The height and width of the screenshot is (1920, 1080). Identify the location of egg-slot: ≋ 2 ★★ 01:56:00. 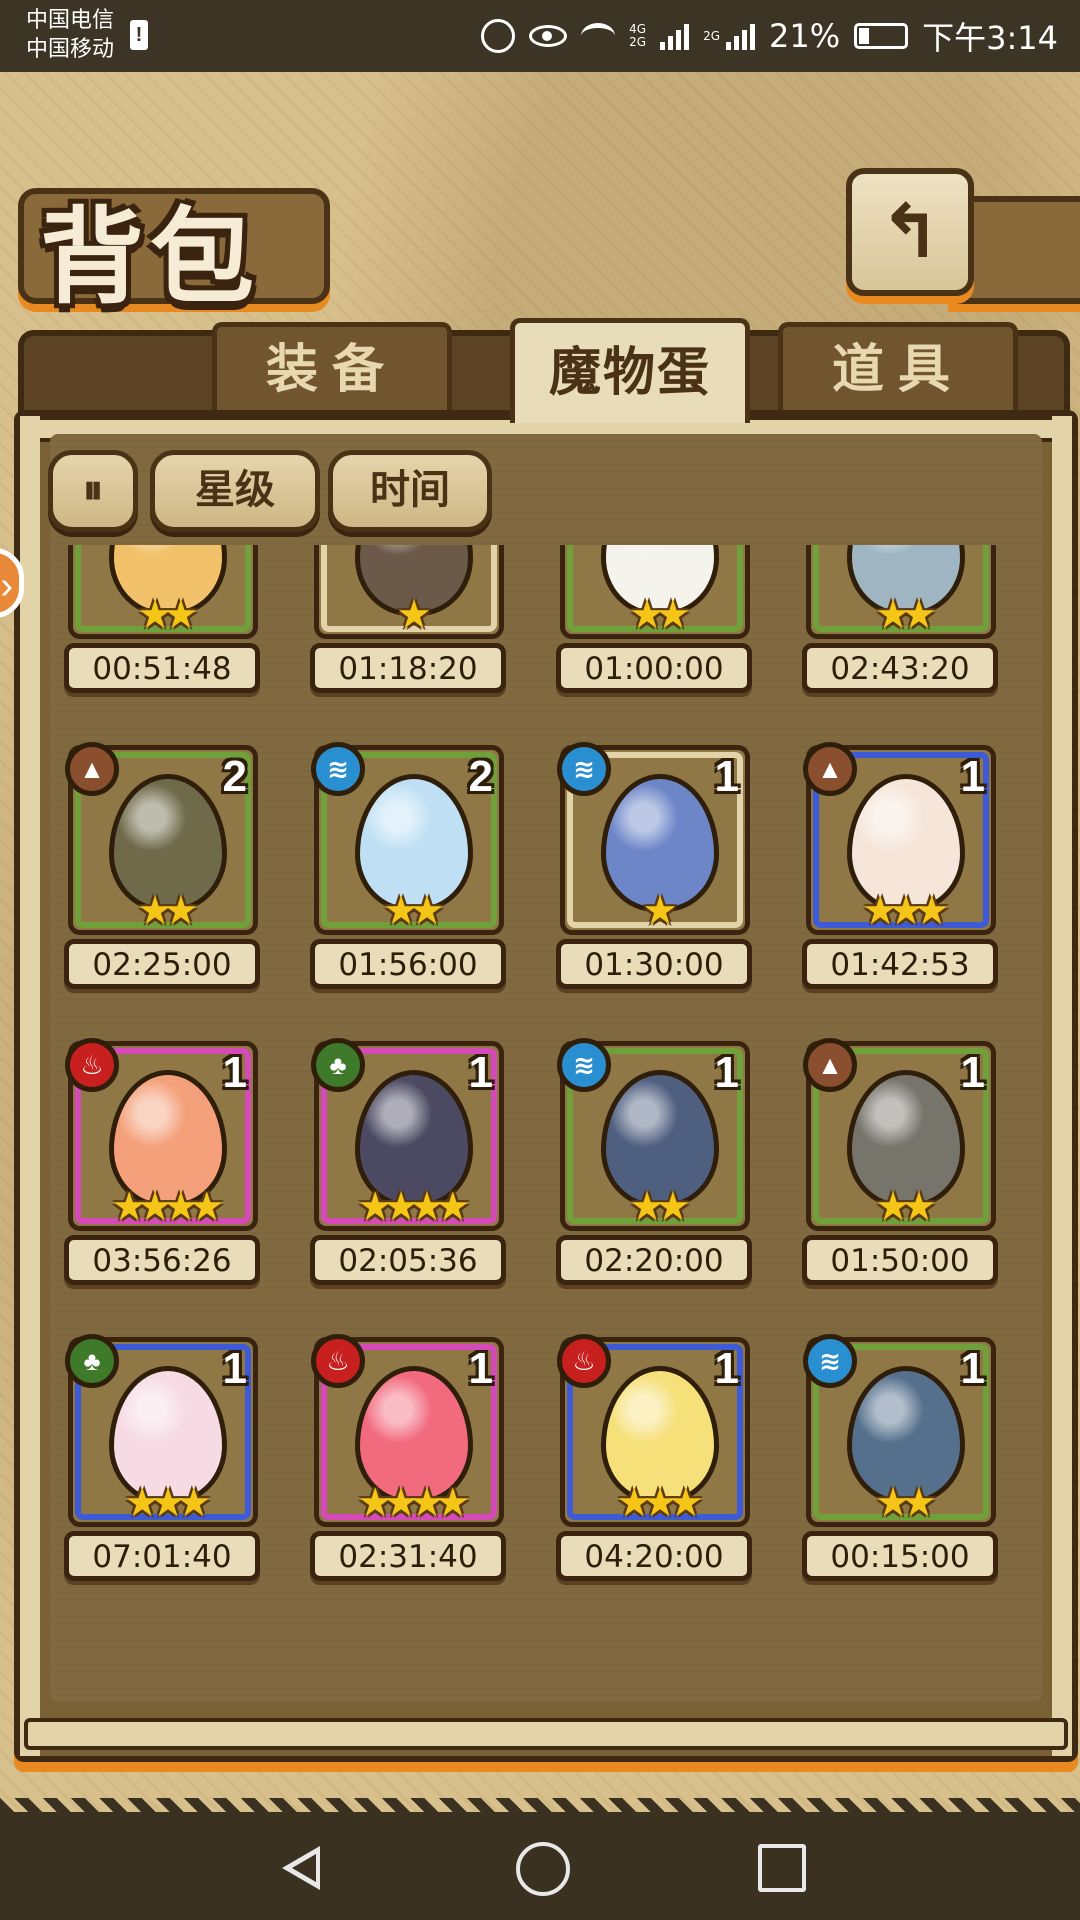
(419, 881).